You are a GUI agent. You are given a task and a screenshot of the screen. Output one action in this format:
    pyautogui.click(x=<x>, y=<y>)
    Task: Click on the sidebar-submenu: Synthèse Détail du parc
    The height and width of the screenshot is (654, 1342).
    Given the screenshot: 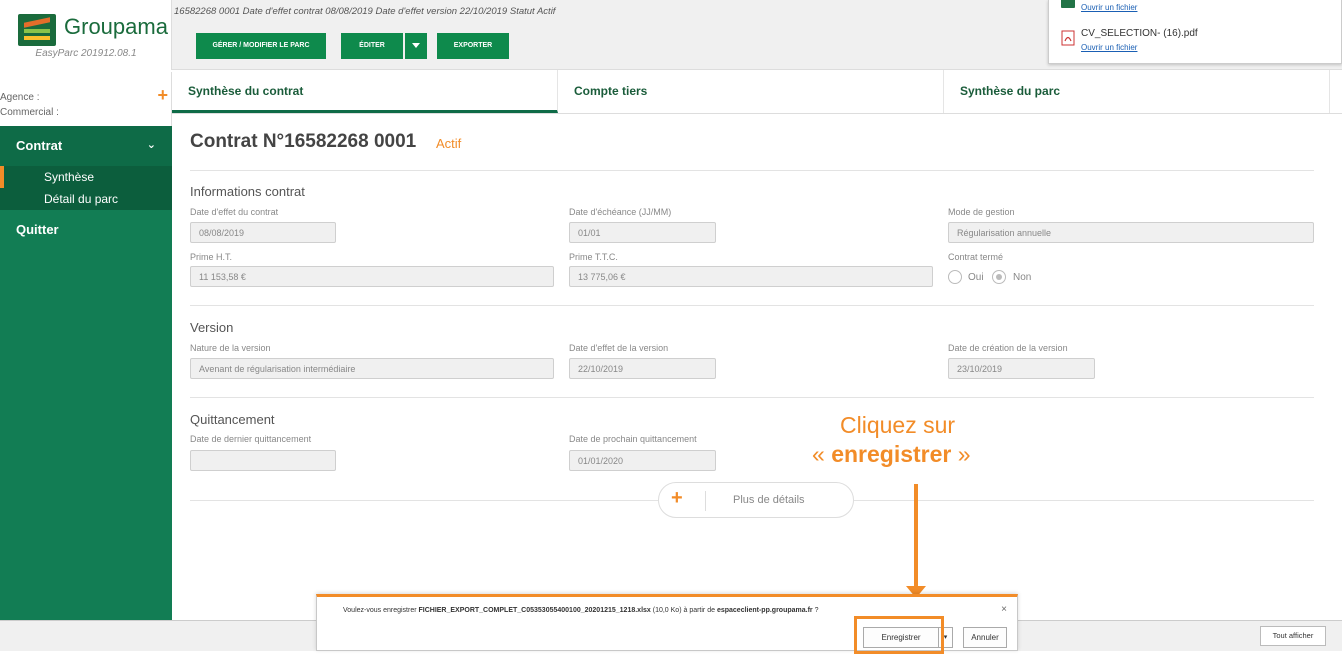 What is the action you would take?
    pyautogui.click(x=86, y=188)
    